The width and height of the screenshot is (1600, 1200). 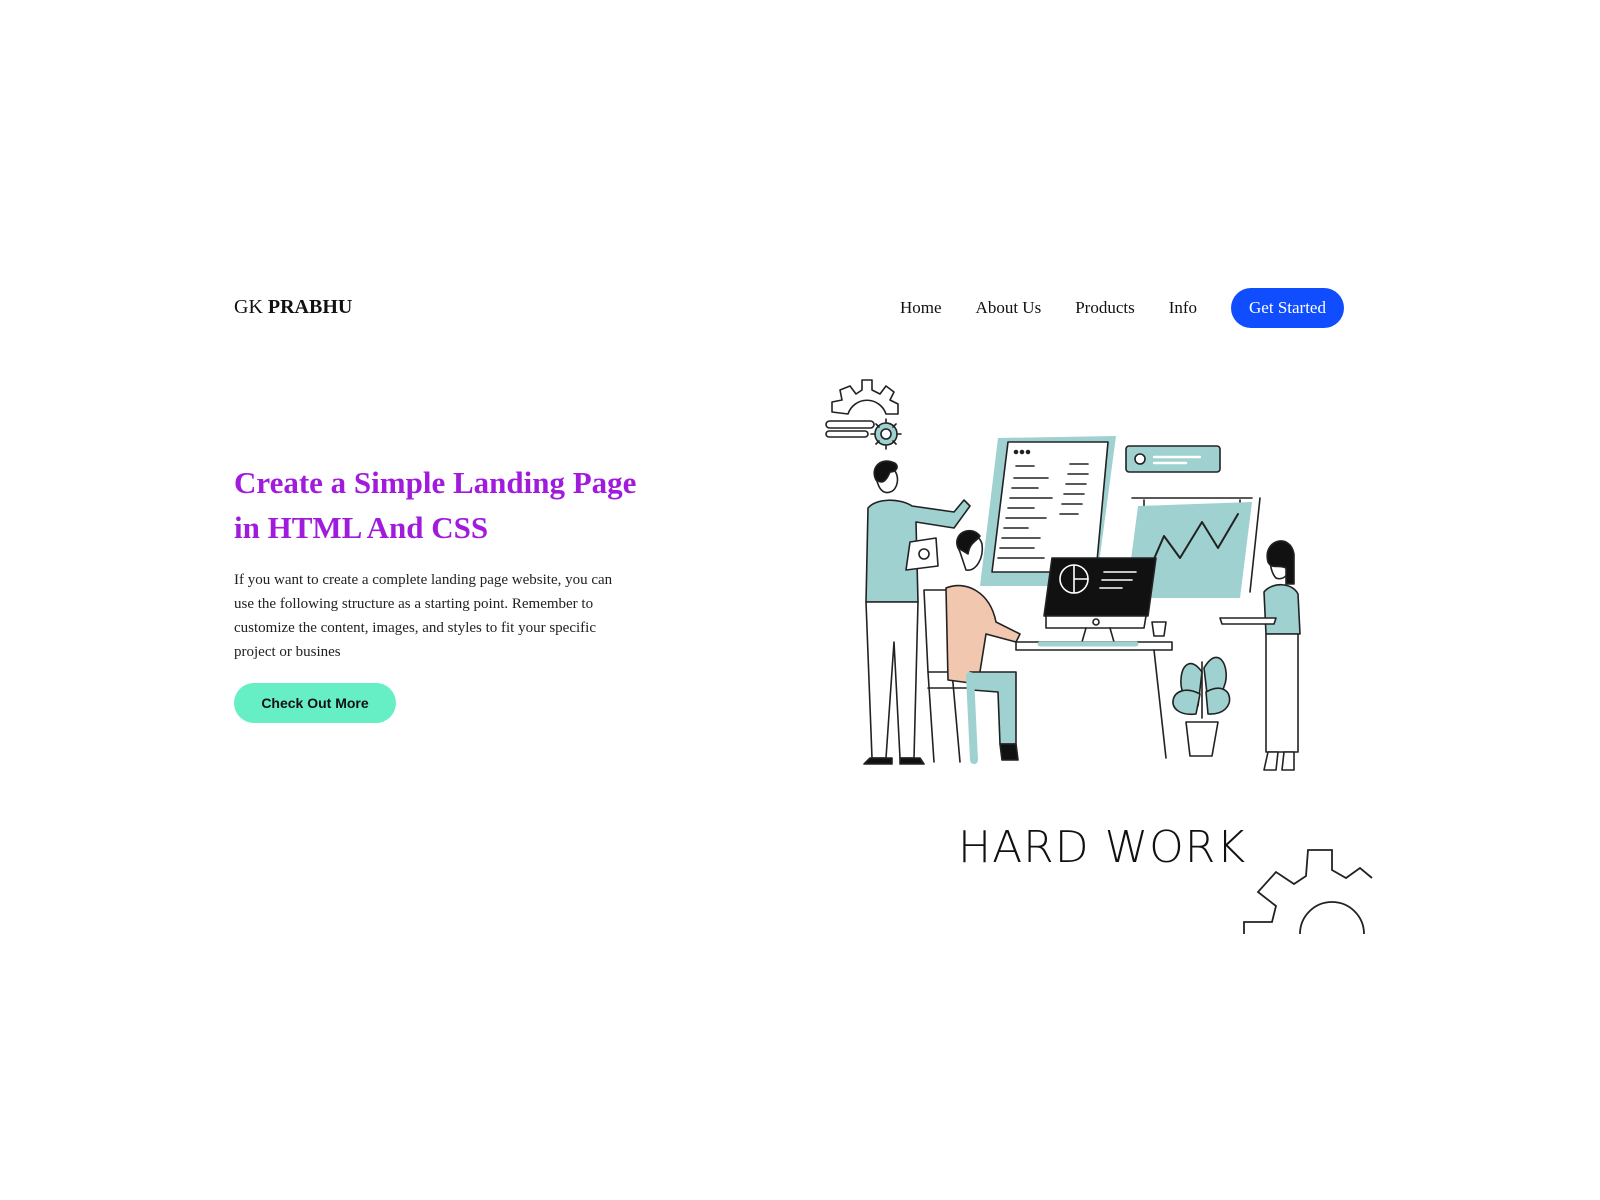 I want to click on plant, so click(x=1201, y=706).